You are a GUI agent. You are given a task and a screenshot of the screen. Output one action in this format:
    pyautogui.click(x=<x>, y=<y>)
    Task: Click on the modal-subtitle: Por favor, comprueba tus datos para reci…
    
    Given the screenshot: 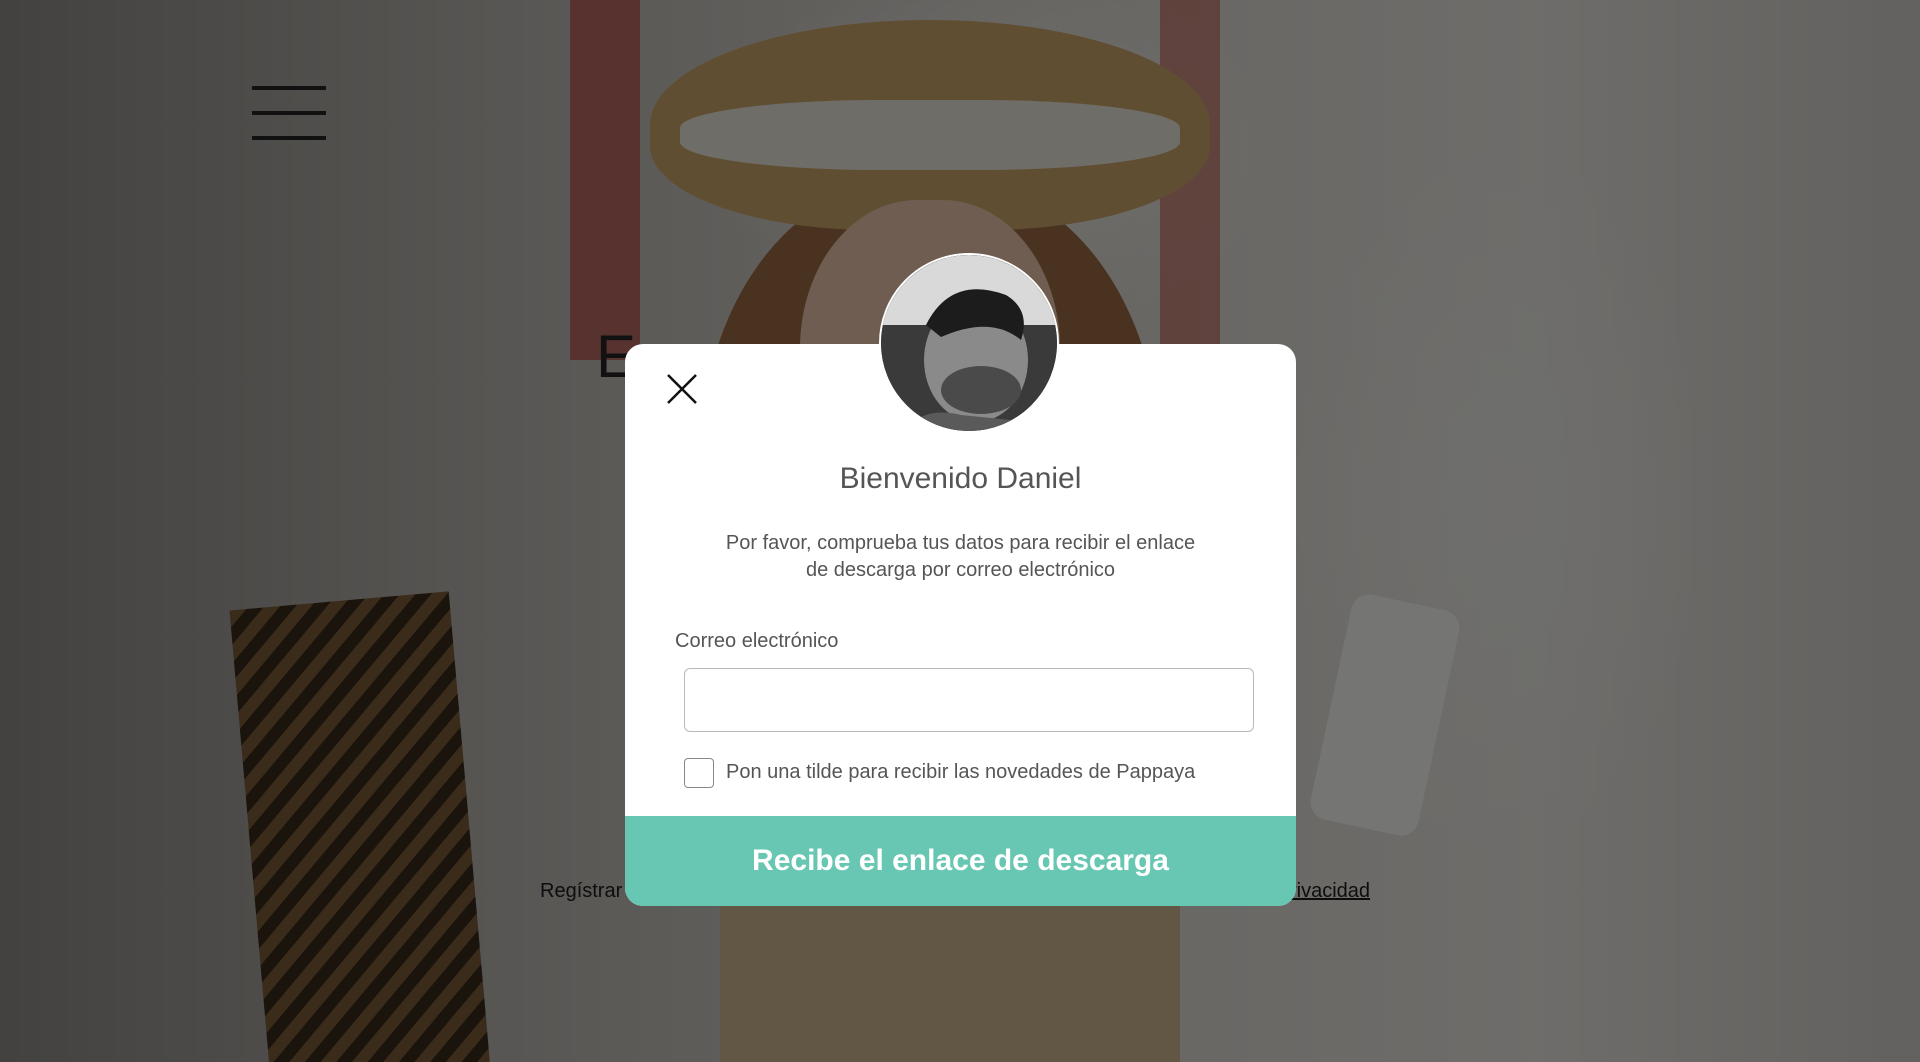 What is the action you would take?
    pyautogui.click(x=960, y=556)
    